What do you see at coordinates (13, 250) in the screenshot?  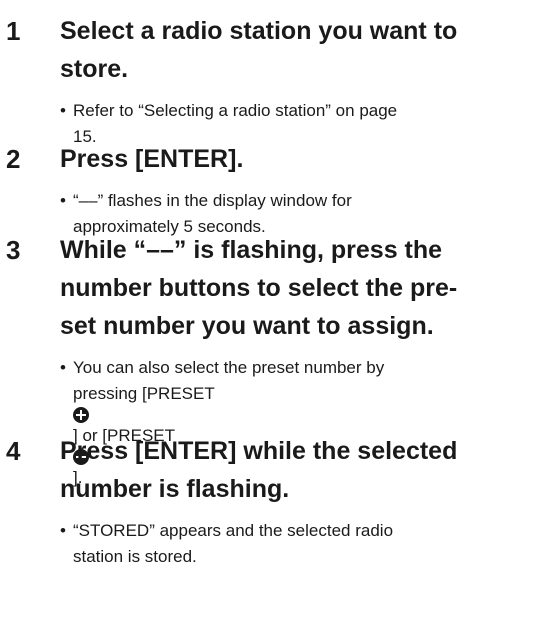 I see `step-number: 3` at bounding box center [13, 250].